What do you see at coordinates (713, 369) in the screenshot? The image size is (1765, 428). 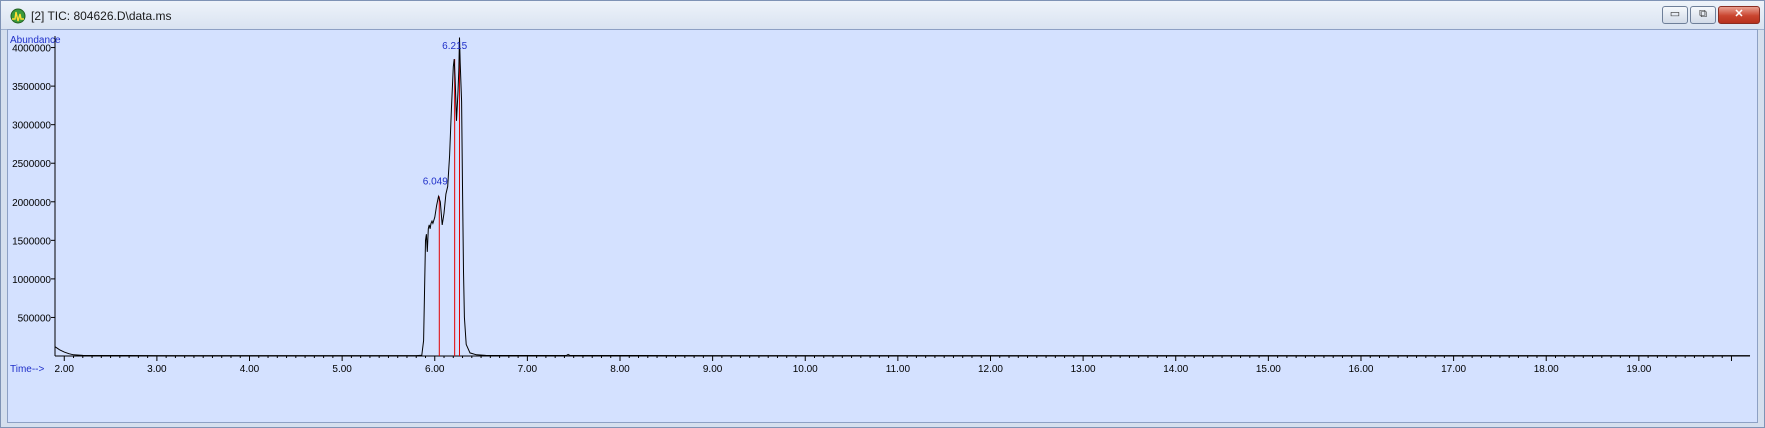 I see `x-tick-label: 9.00` at bounding box center [713, 369].